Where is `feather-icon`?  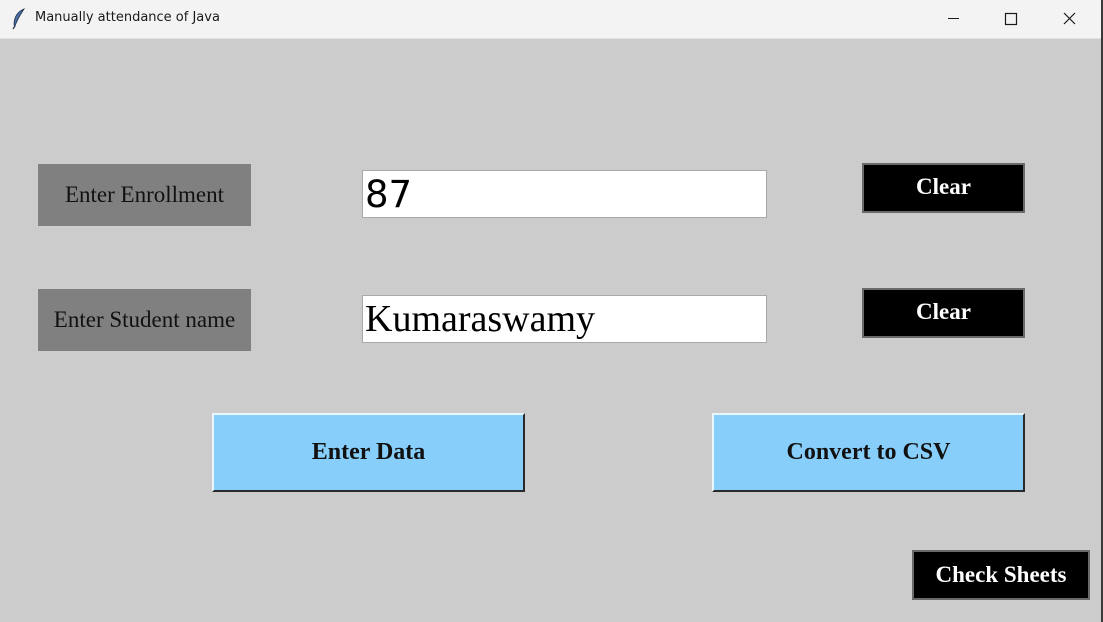
feather-icon is located at coordinates (19, 19).